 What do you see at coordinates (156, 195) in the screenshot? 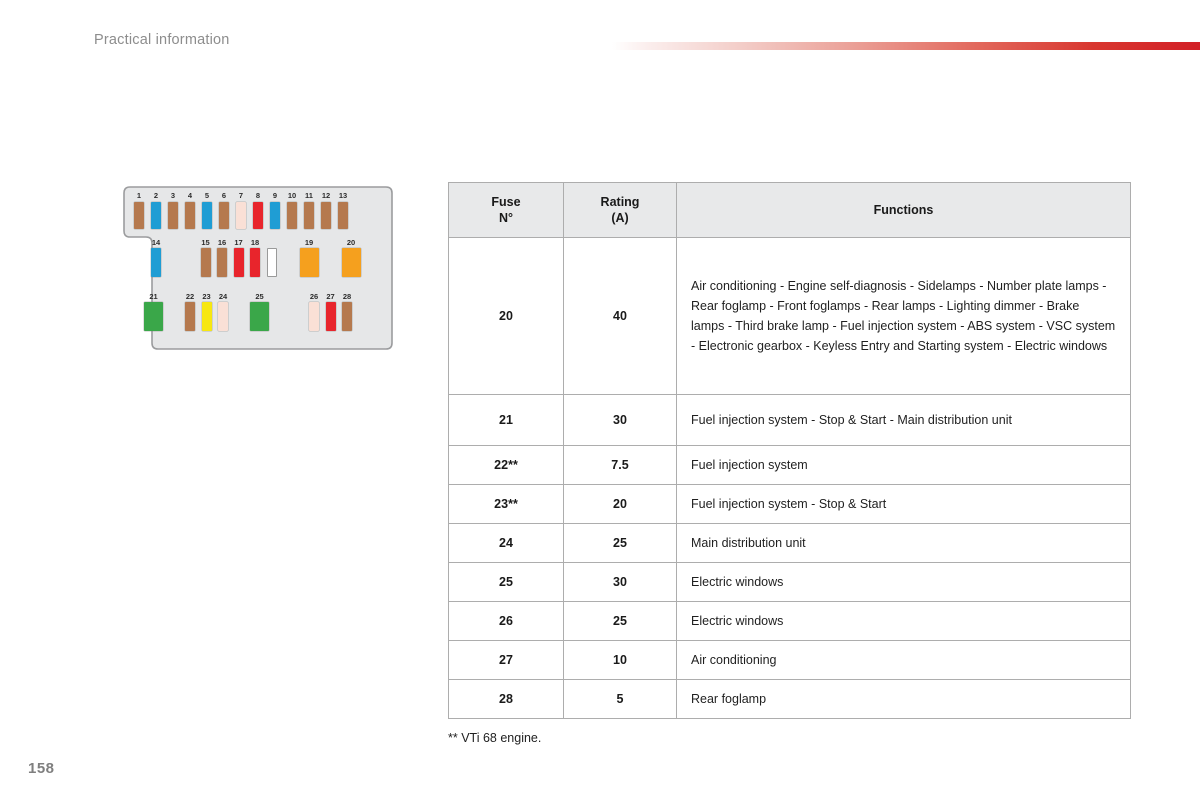
I see `fuse-number-label: 2` at bounding box center [156, 195].